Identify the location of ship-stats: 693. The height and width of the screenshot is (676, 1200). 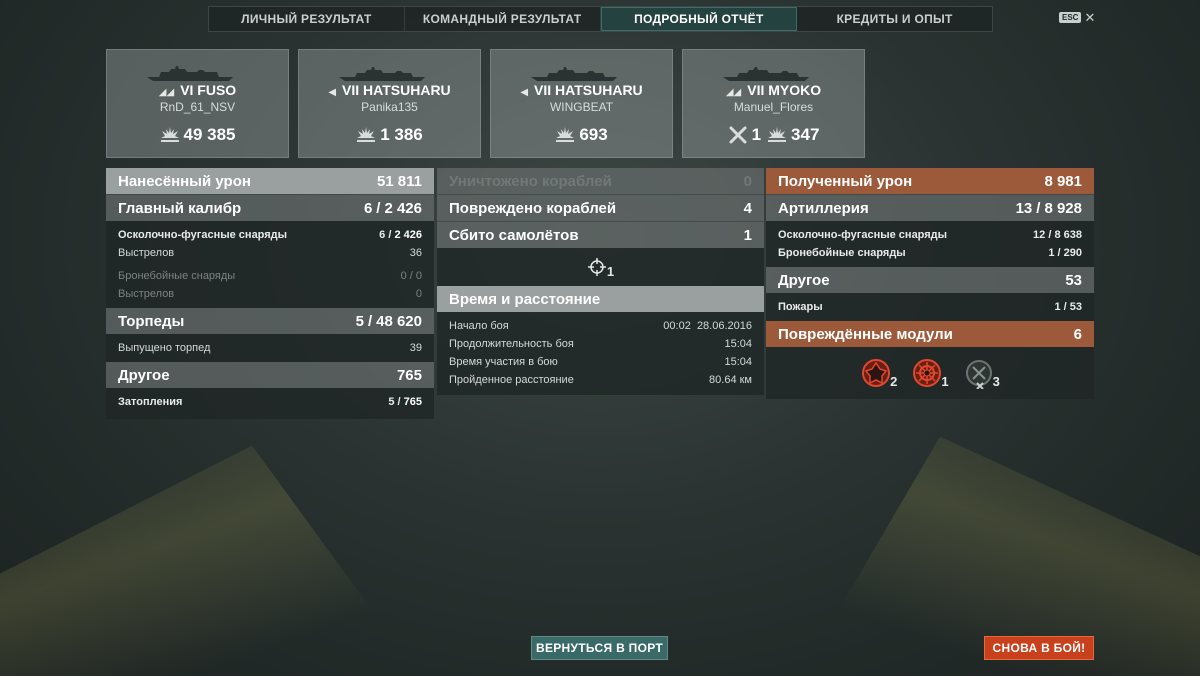
(581, 135).